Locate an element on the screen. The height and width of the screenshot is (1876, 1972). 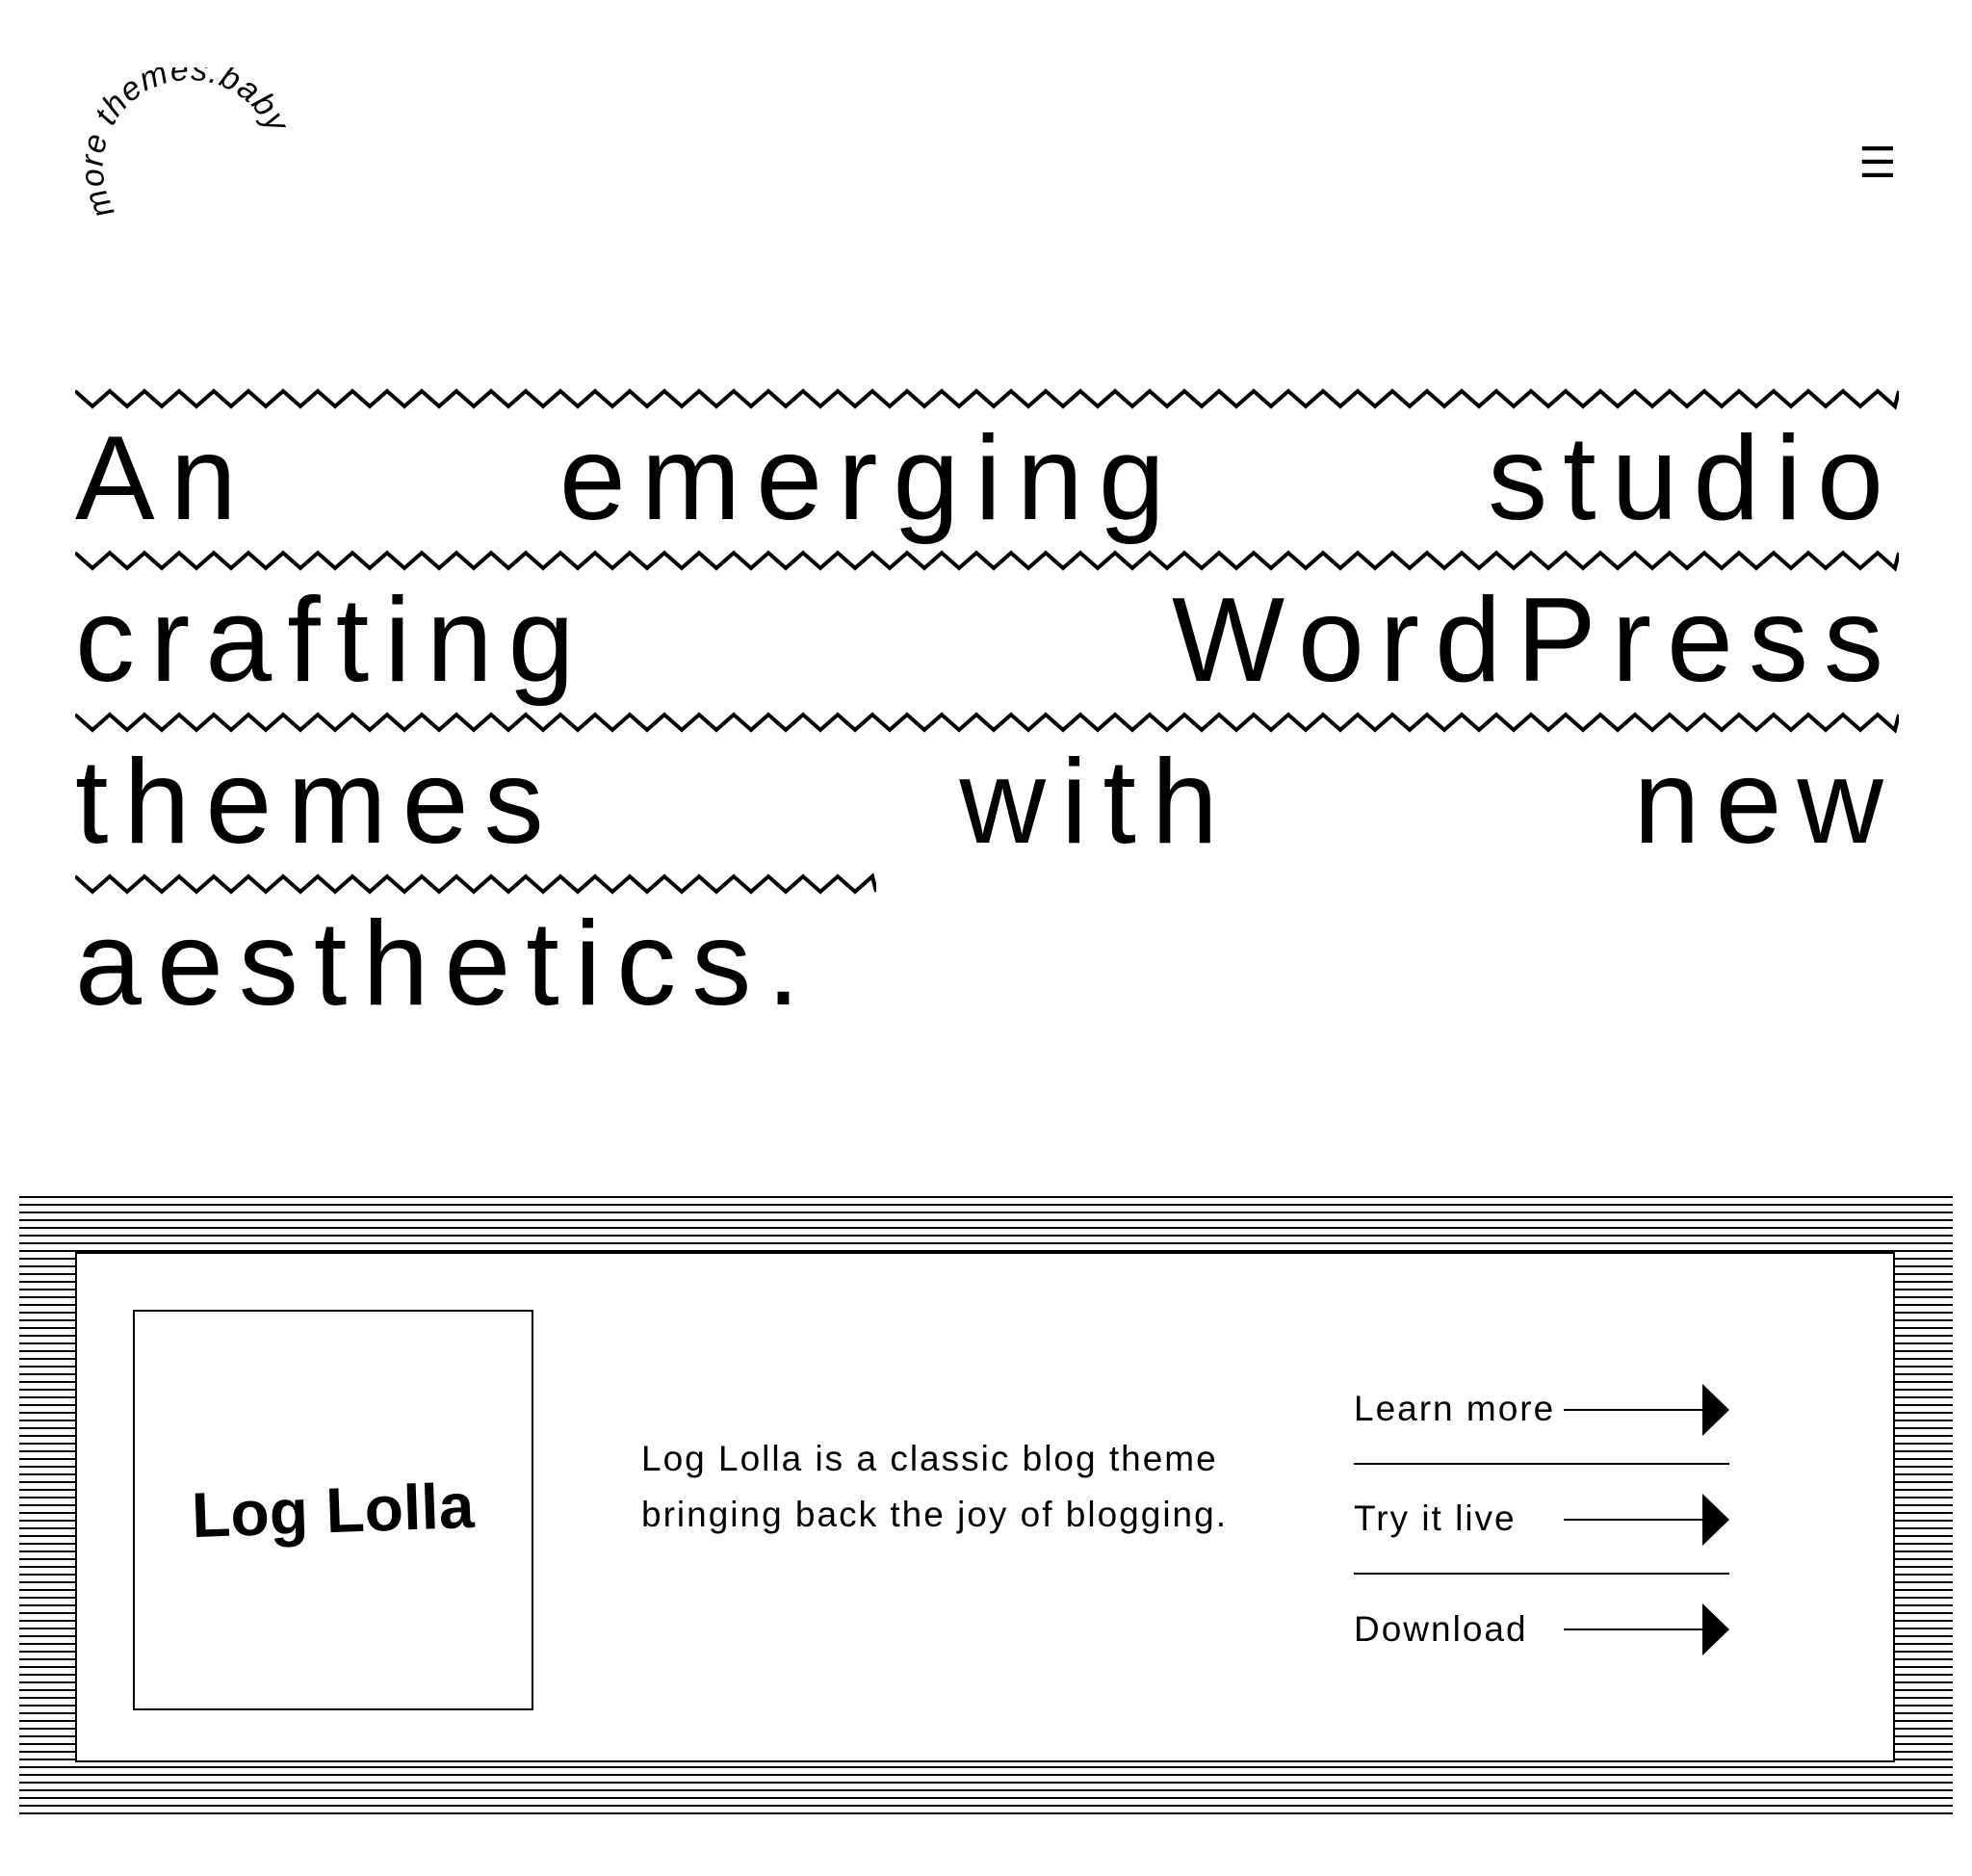
theme-actions: Learn more Try it live Download is located at coordinates (1541, 1520).